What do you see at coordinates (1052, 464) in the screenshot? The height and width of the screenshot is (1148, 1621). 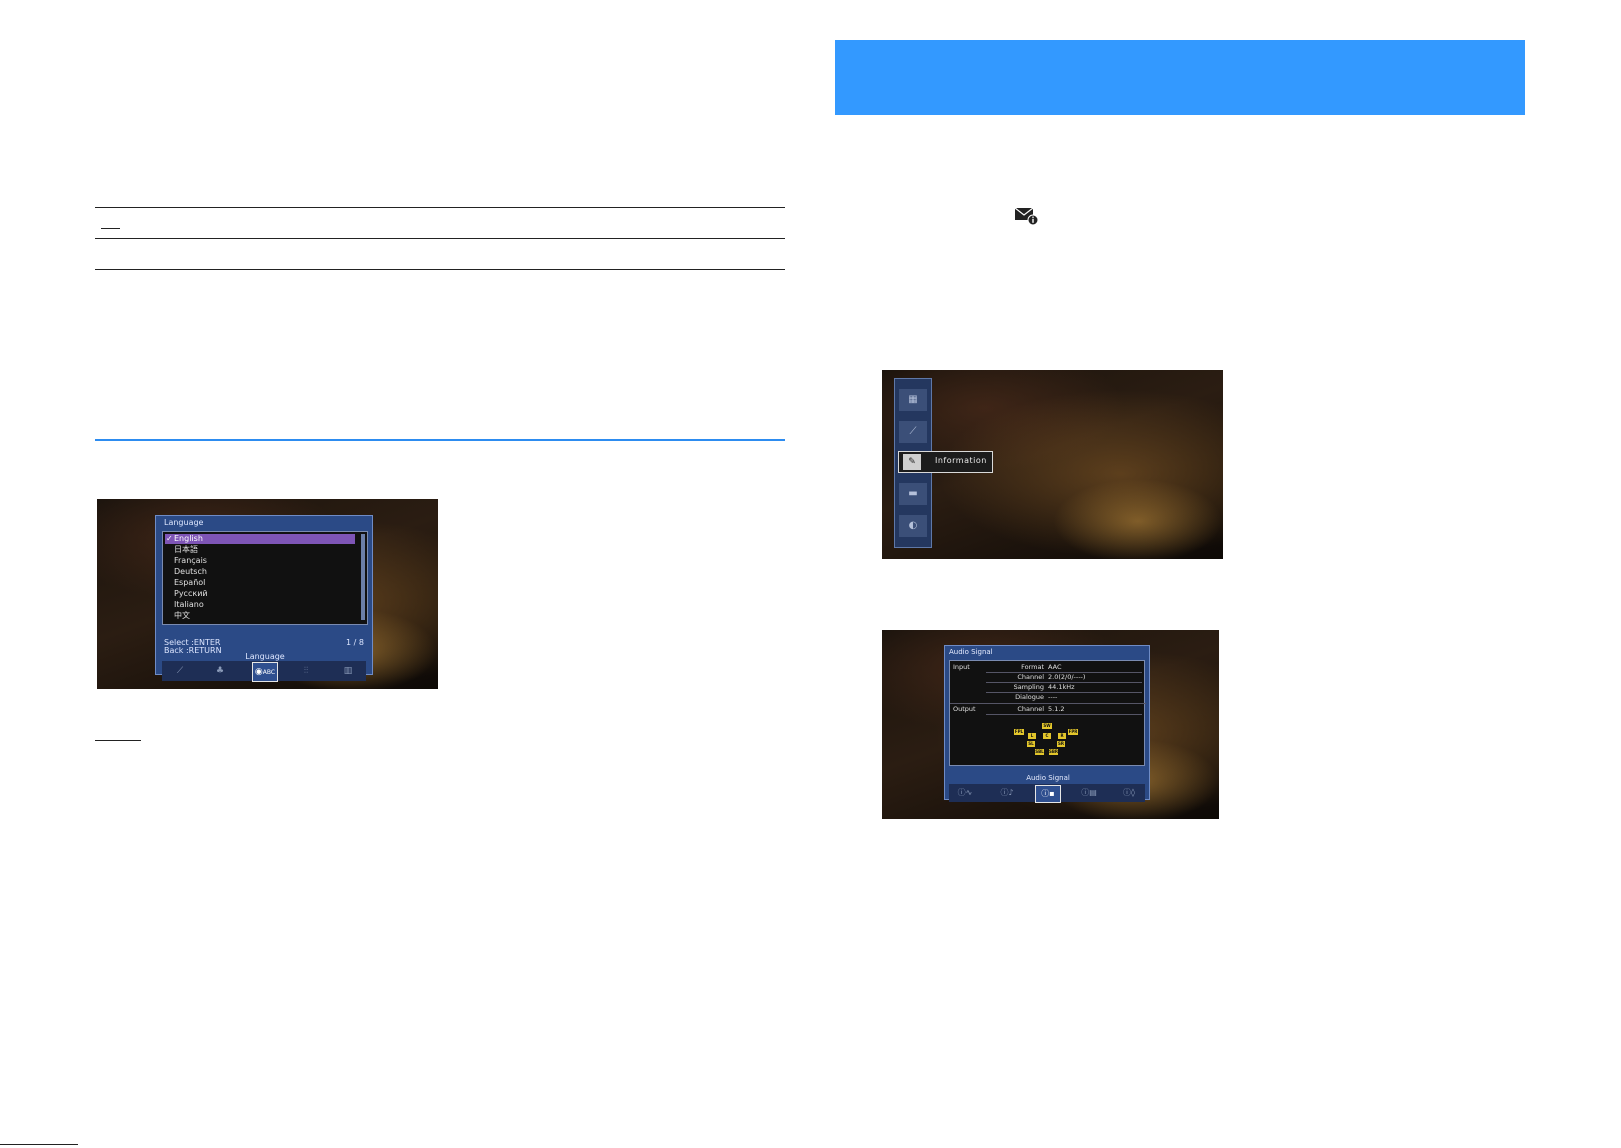 I see `information-menu-screenshot: ▦ ⟋ ▬ ◐ ✎ Information` at bounding box center [1052, 464].